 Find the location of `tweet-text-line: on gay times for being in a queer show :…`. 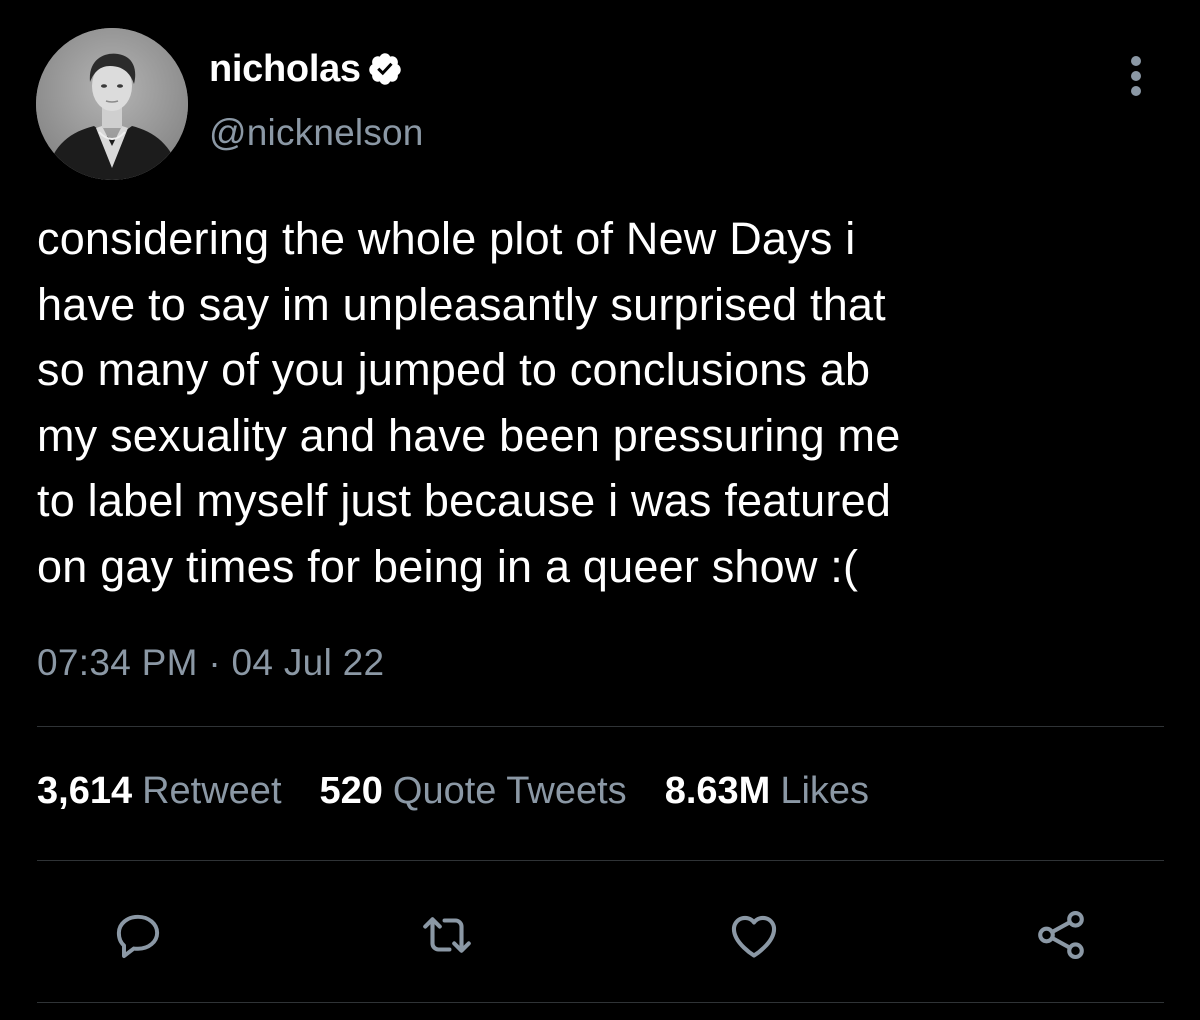

tweet-text-line: on gay times for being in a queer show :… is located at coordinates (448, 566).